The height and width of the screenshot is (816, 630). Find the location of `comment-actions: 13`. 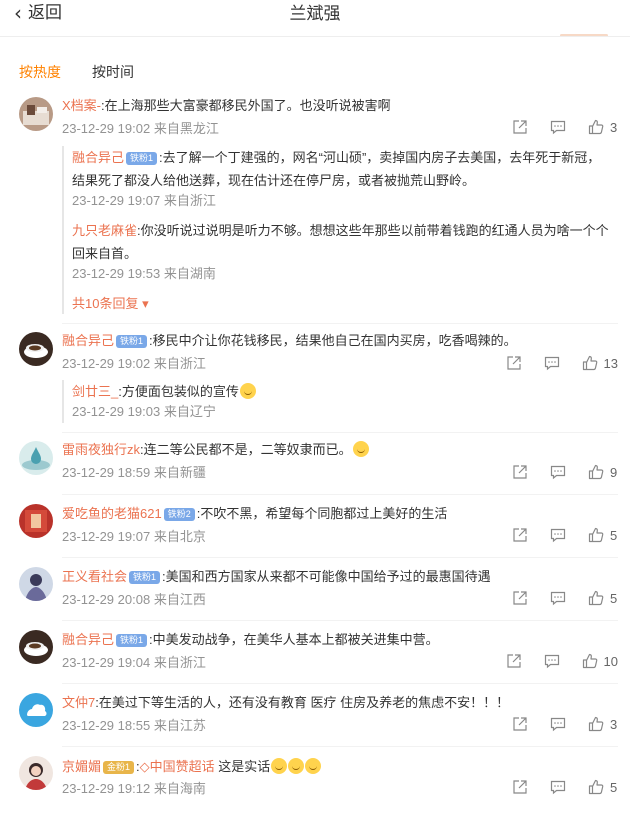

comment-actions: 13 is located at coordinates (551, 363).